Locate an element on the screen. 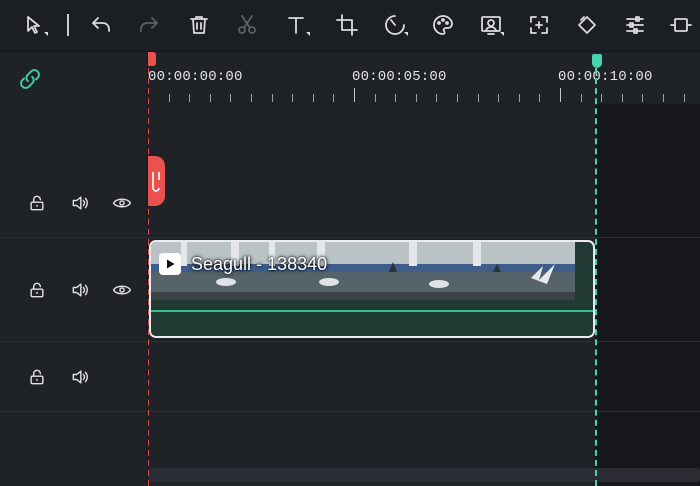 This screenshot has width=700, height=486. zoom-fit-button is located at coordinates (539, 25).